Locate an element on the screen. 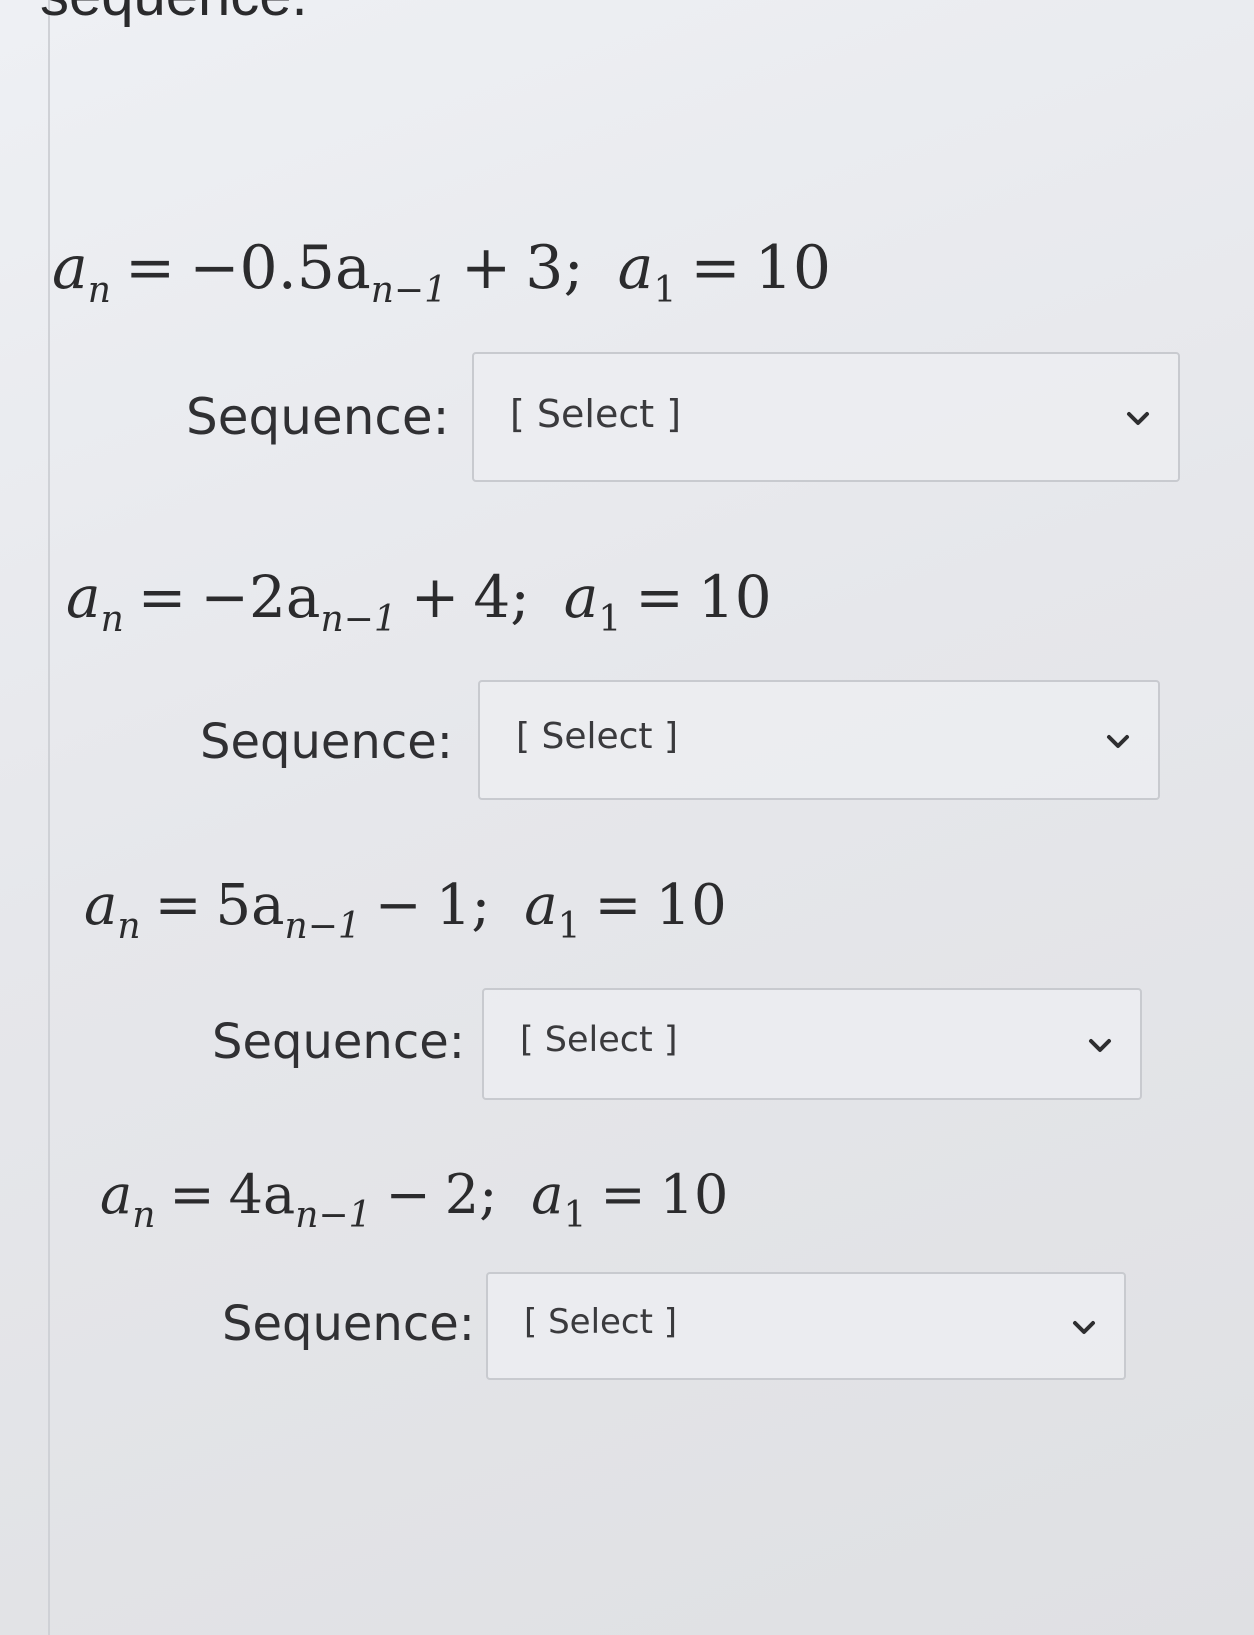 The width and height of the screenshot is (1254, 1635). recurrence-equation: an = −0.5an−1 +3; a1 = 10 is located at coordinates (441, 272).